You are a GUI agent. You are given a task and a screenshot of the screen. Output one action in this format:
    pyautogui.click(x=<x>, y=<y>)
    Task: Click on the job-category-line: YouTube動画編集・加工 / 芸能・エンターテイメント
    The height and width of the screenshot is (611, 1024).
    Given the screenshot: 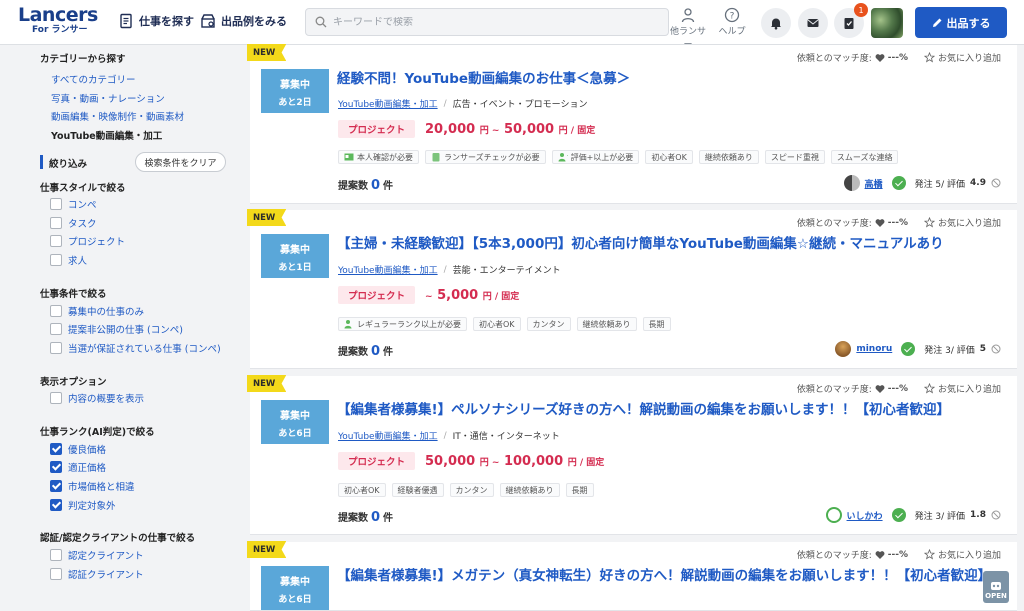 What is the action you would take?
    pyautogui.click(x=449, y=270)
    